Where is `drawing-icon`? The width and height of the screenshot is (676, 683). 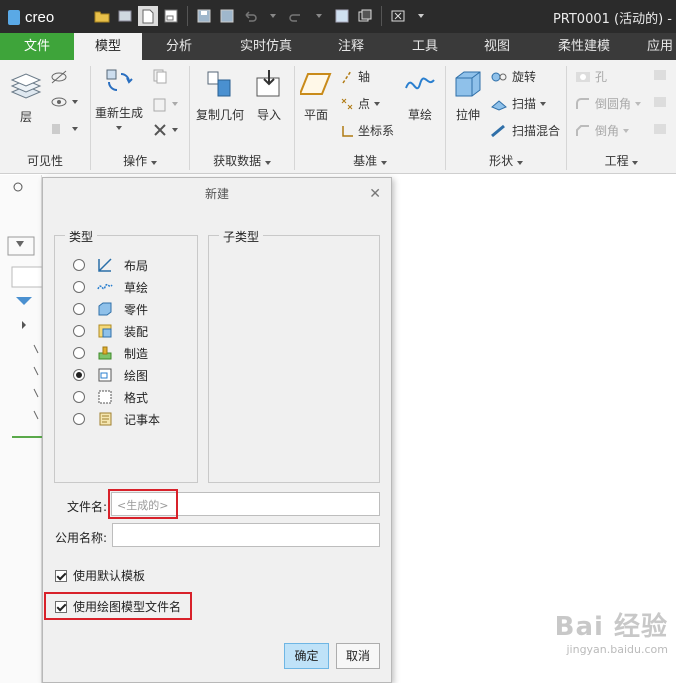
drawing-icon is located at coordinates (105, 375).